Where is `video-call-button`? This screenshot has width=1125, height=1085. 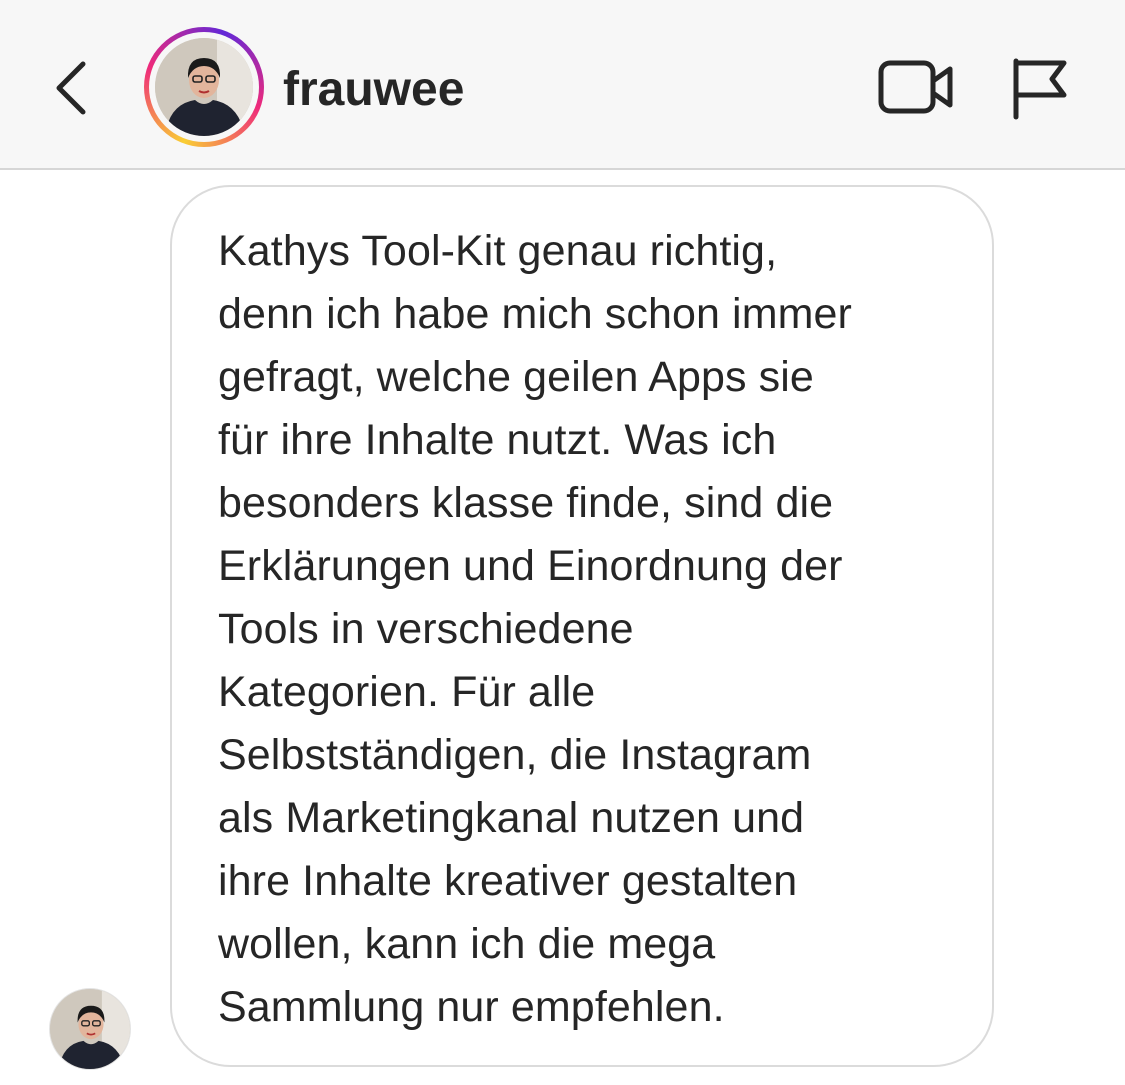
video-call-button is located at coordinates (916, 87).